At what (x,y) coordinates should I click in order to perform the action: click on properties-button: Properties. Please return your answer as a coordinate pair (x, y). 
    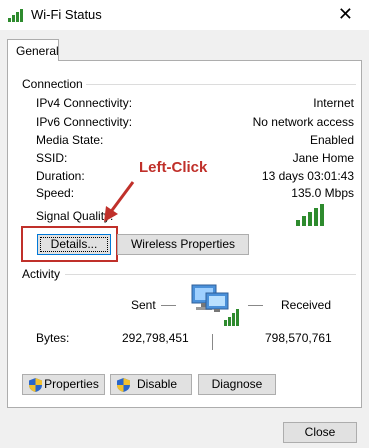
    Looking at the image, I should click on (63, 384).